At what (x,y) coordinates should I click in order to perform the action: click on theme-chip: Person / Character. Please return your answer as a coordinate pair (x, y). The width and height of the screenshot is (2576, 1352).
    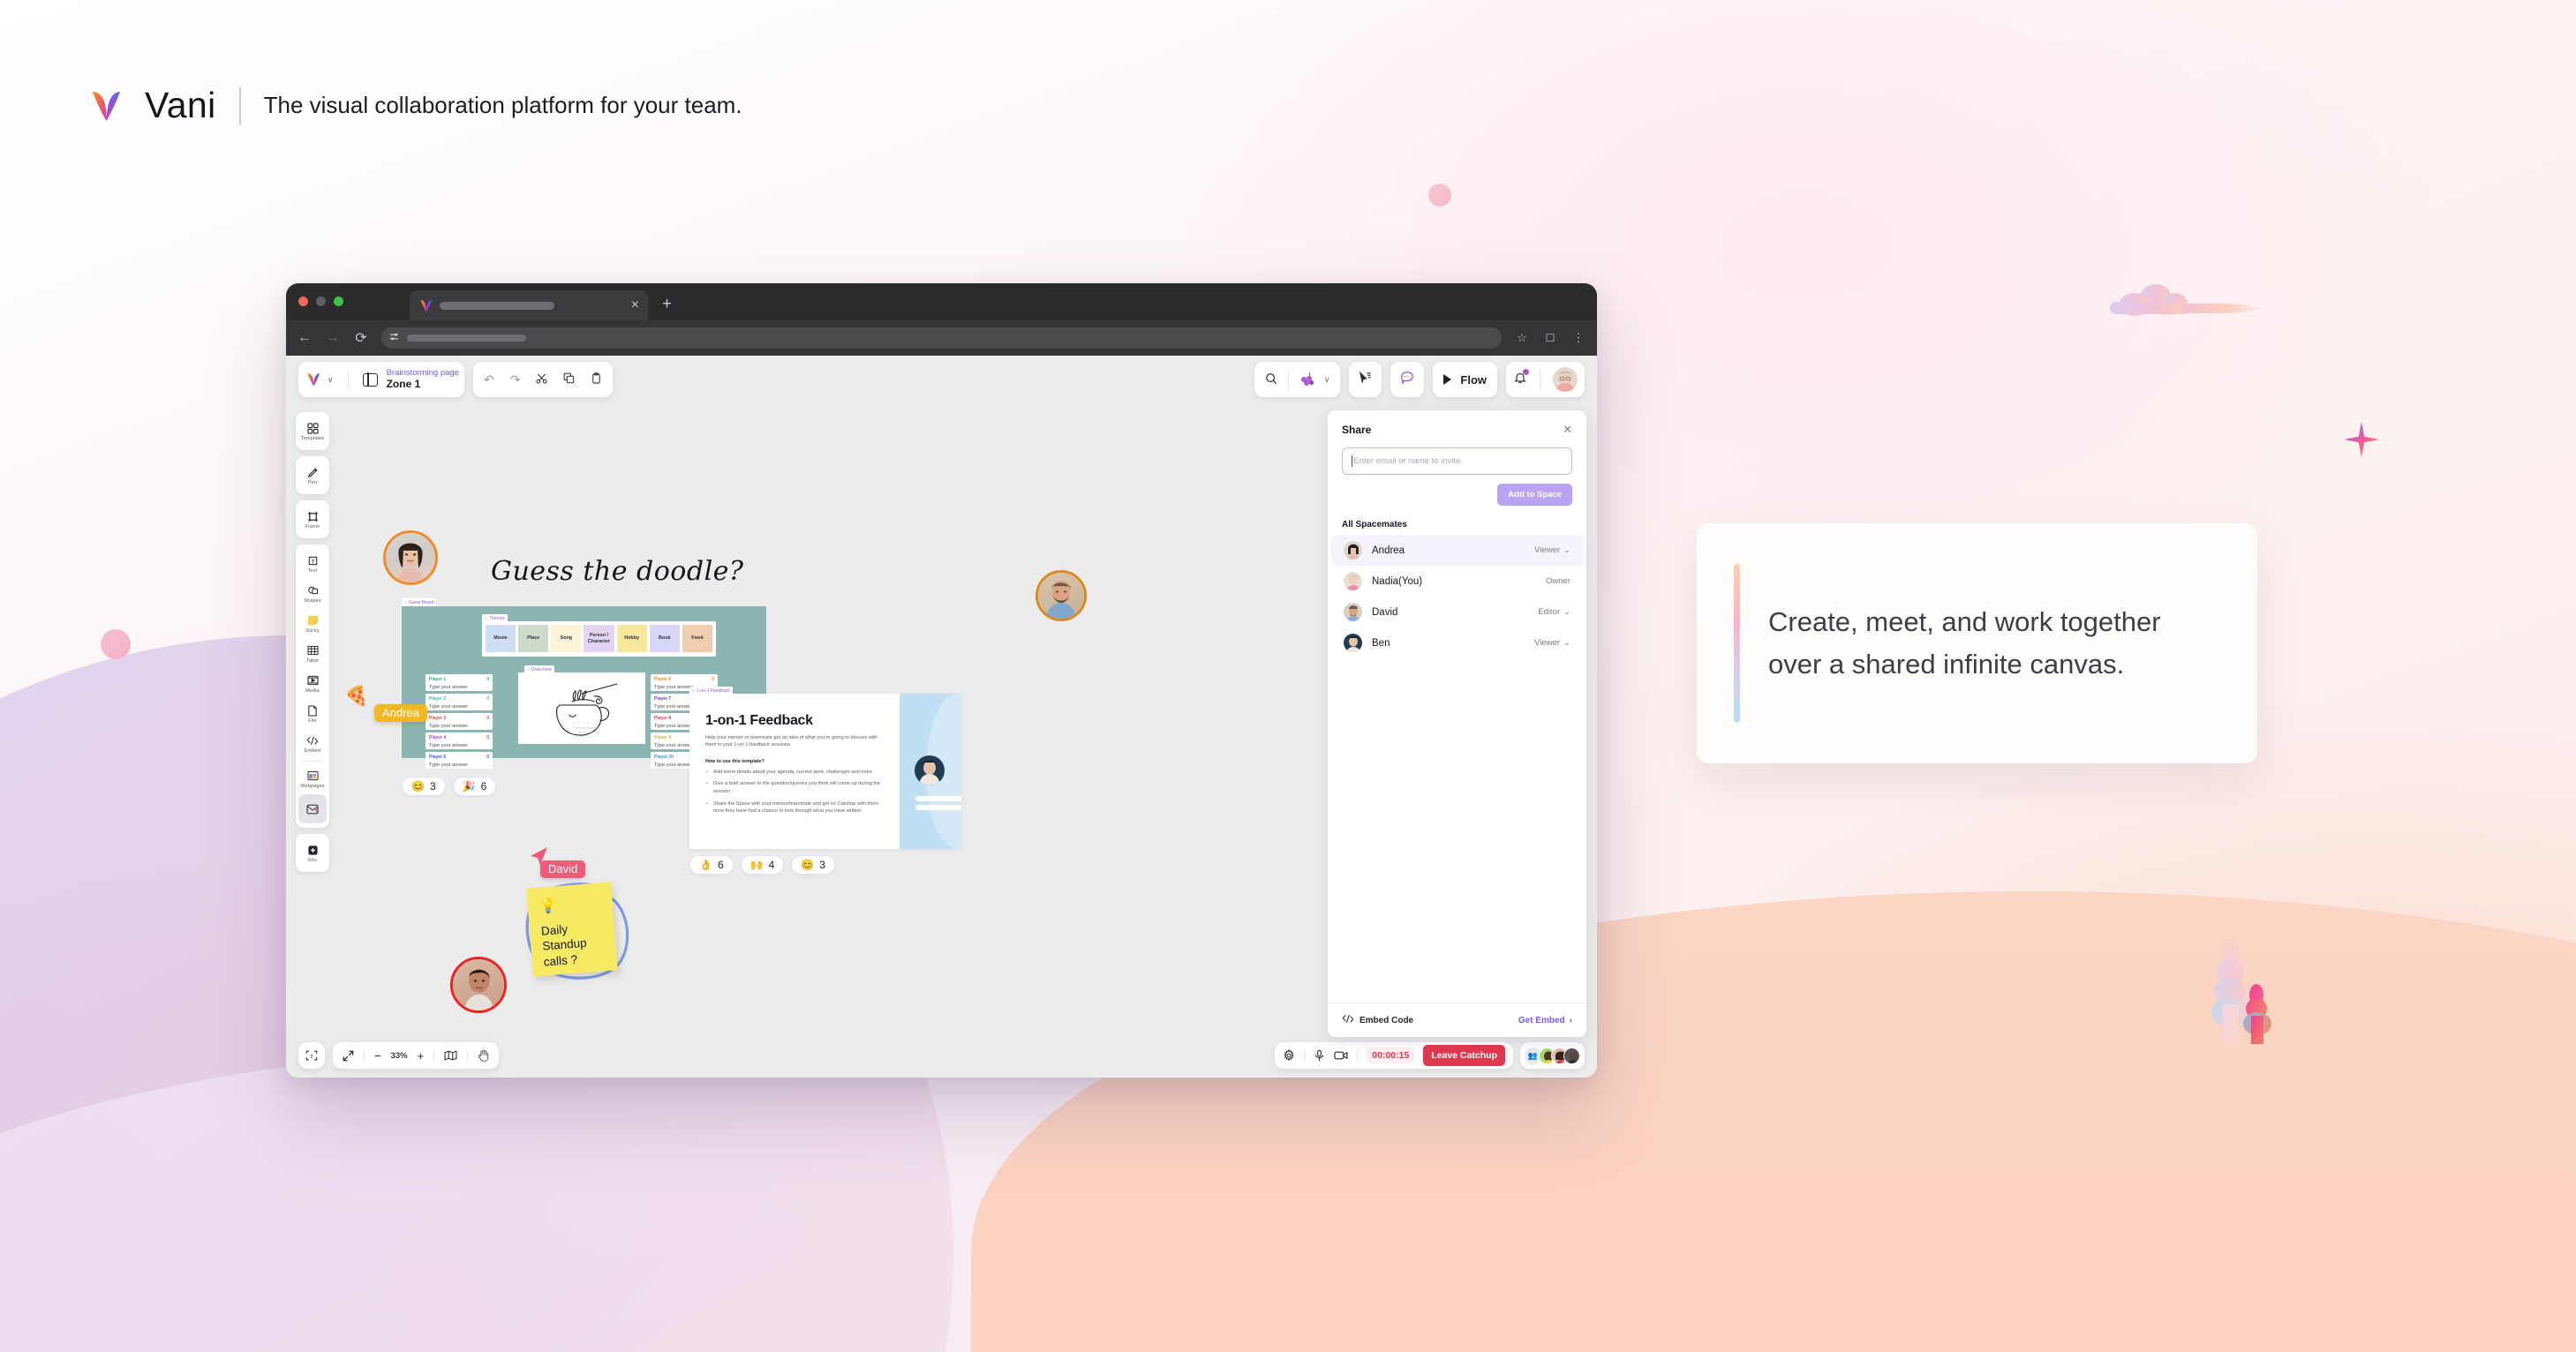
    Looking at the image, I should click on (599, 638).